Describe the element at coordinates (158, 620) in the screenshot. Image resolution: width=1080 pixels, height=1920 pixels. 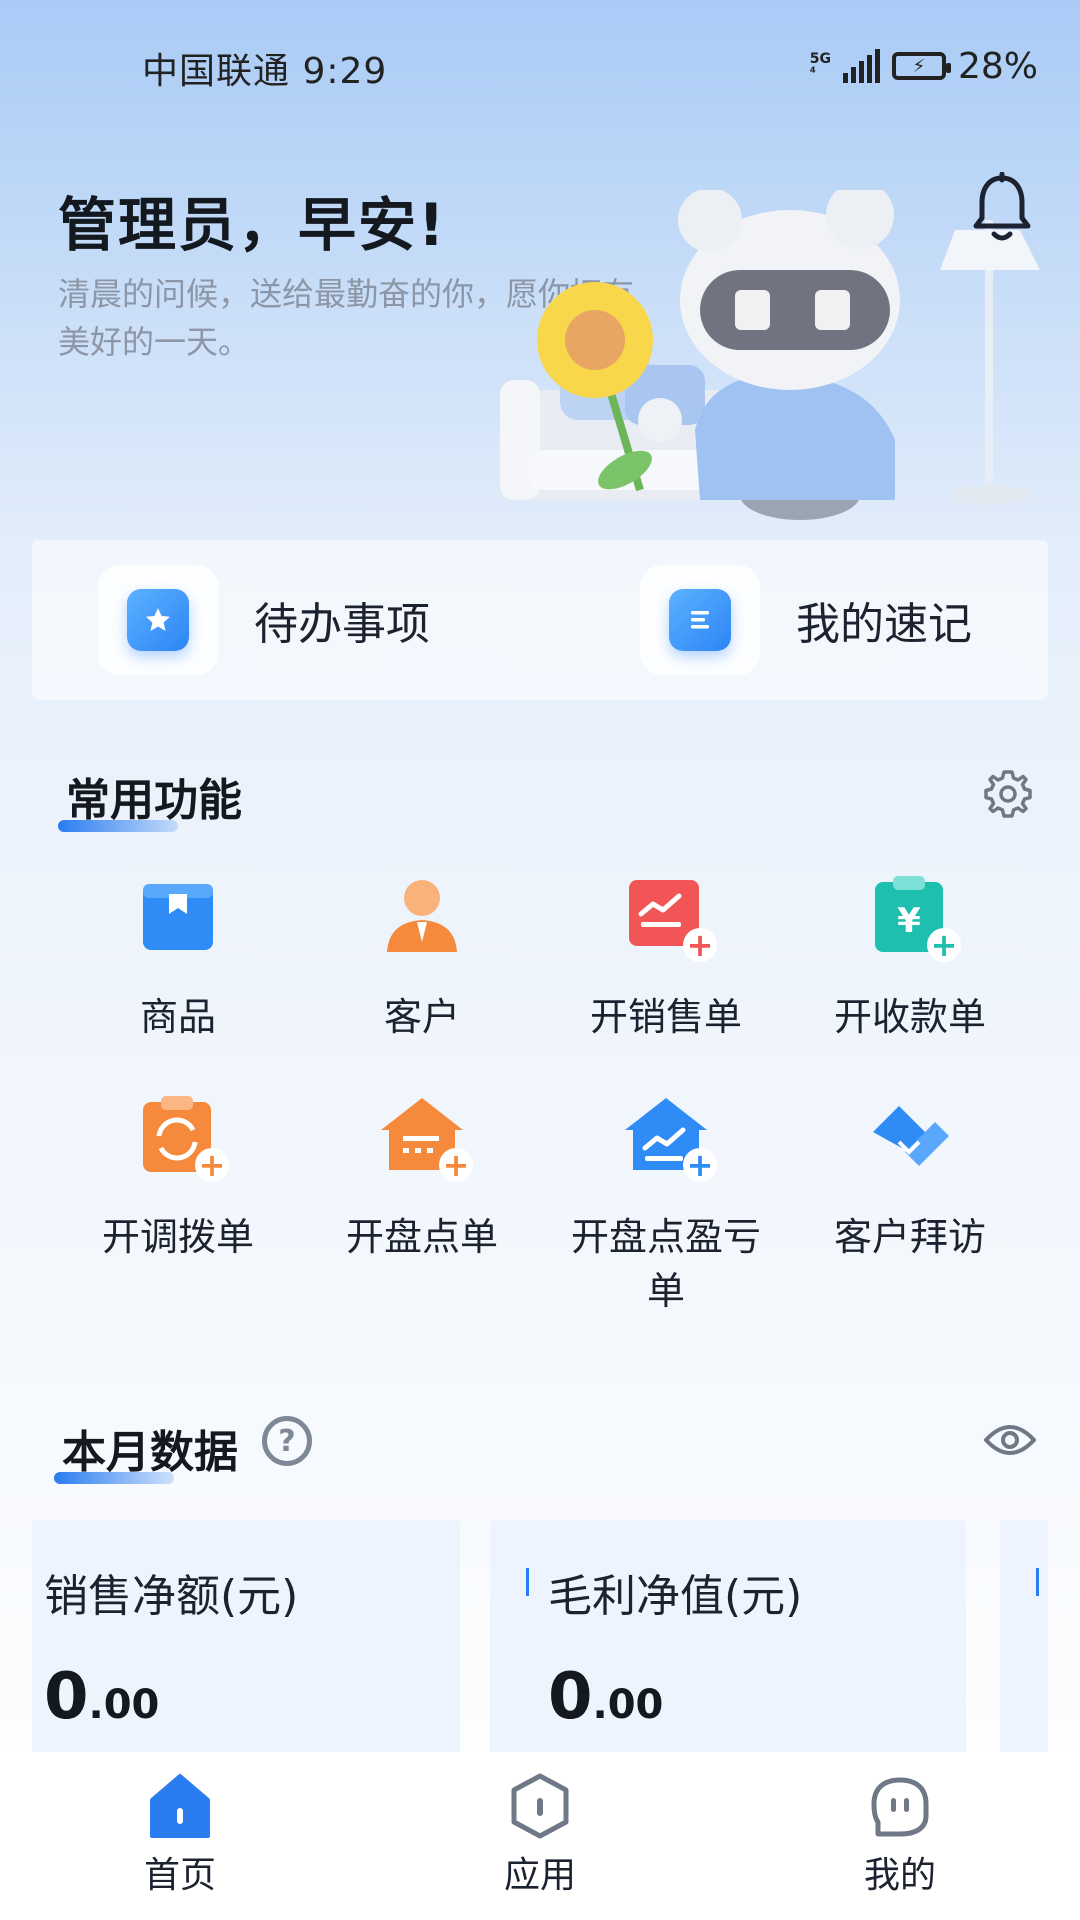
I see `star-icon` at that location.